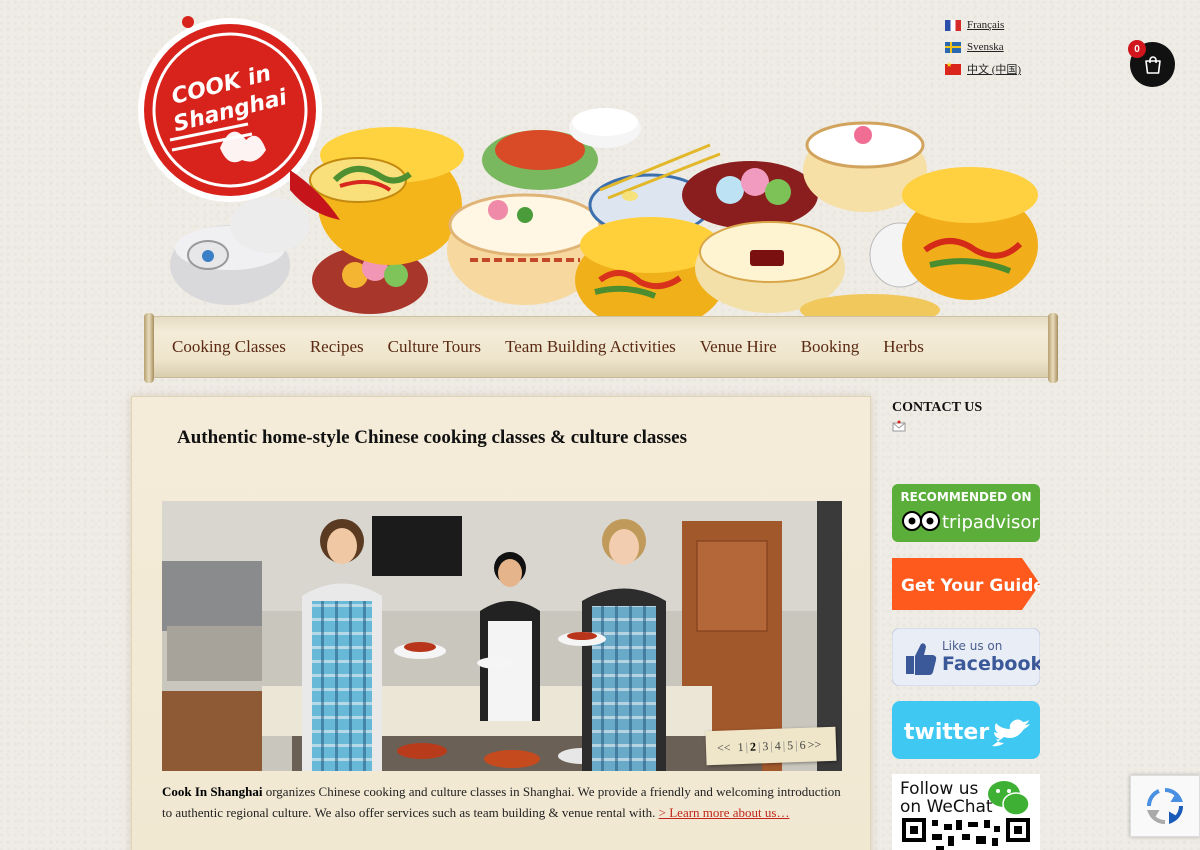 This screenshot has height=850, width=1200. Describe the element at coordinates (830, 347) in the screenshot. I see `nav-item-booking: Booking` at that location.